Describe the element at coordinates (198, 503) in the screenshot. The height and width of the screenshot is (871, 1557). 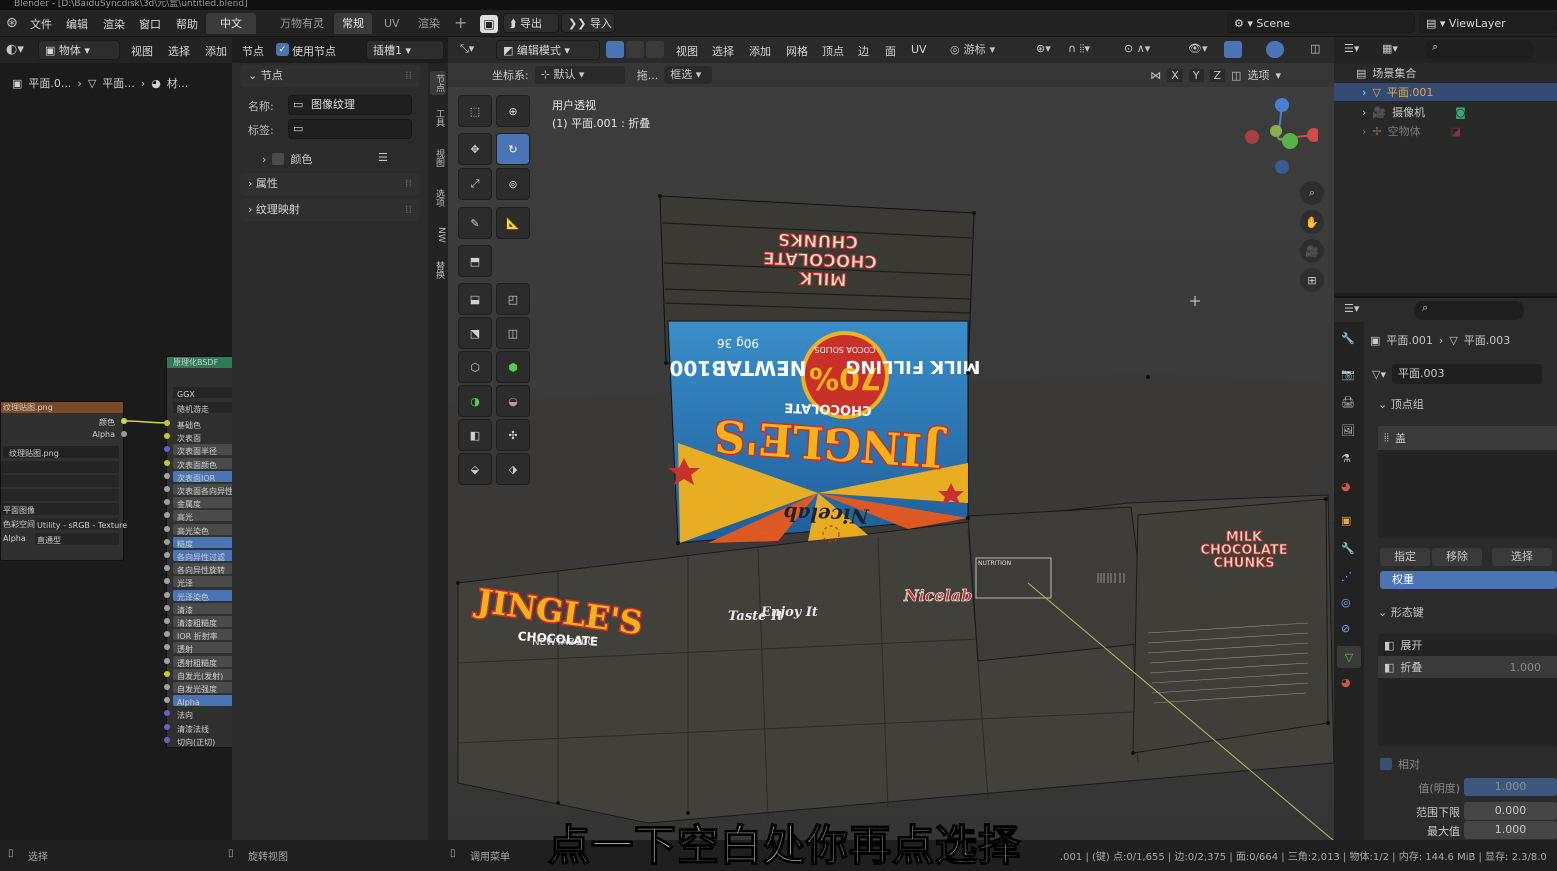
I see `bsdf-input-row: 金属度` at that location.